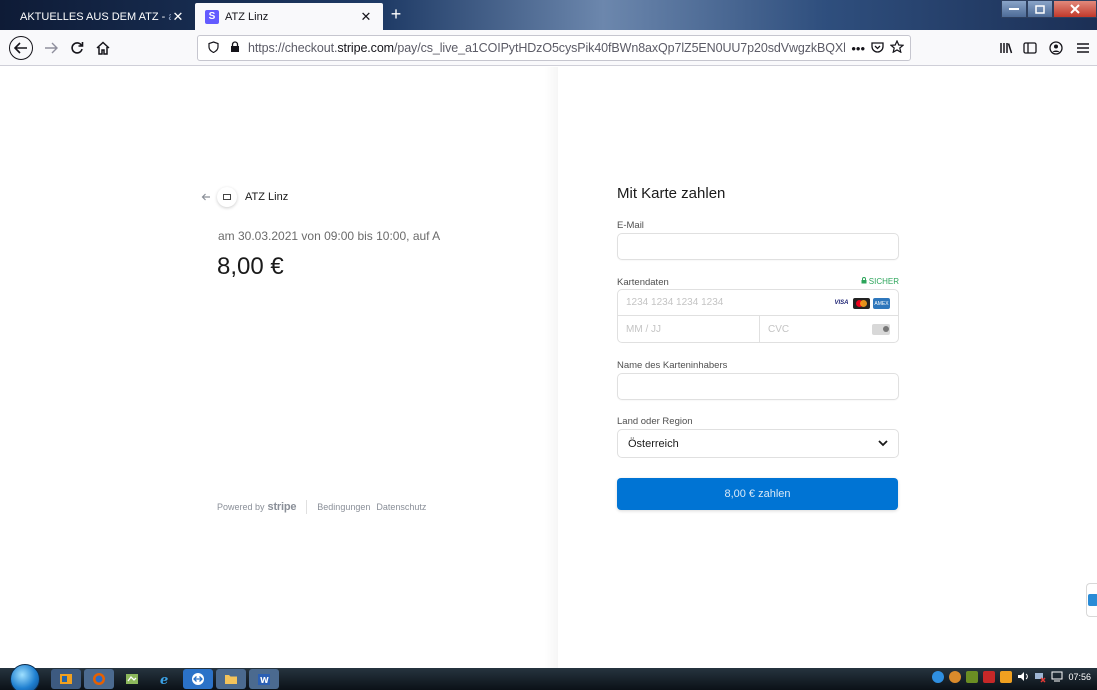  I want to click on card-number-field: 1234 1234 1234 1234 VISA AMEX, so click(758, 303).